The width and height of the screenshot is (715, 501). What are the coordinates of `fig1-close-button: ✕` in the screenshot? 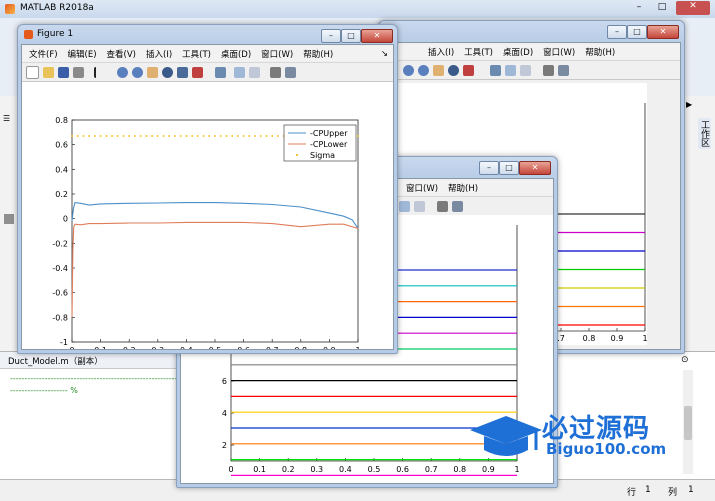 It's located at (377, 36).